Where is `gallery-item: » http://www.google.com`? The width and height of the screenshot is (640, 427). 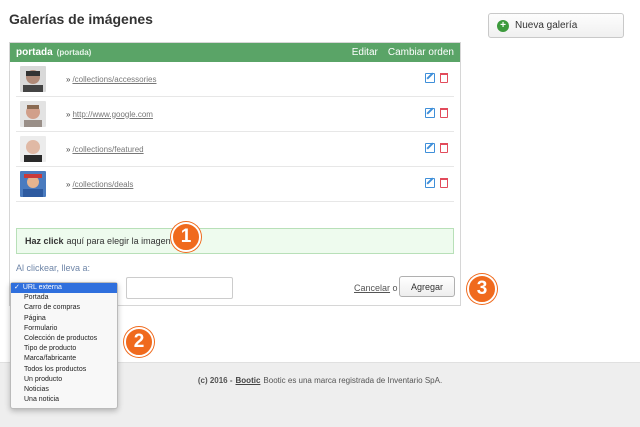
gallery-item: » http://www.google.com is located at coordinates (235, 114).